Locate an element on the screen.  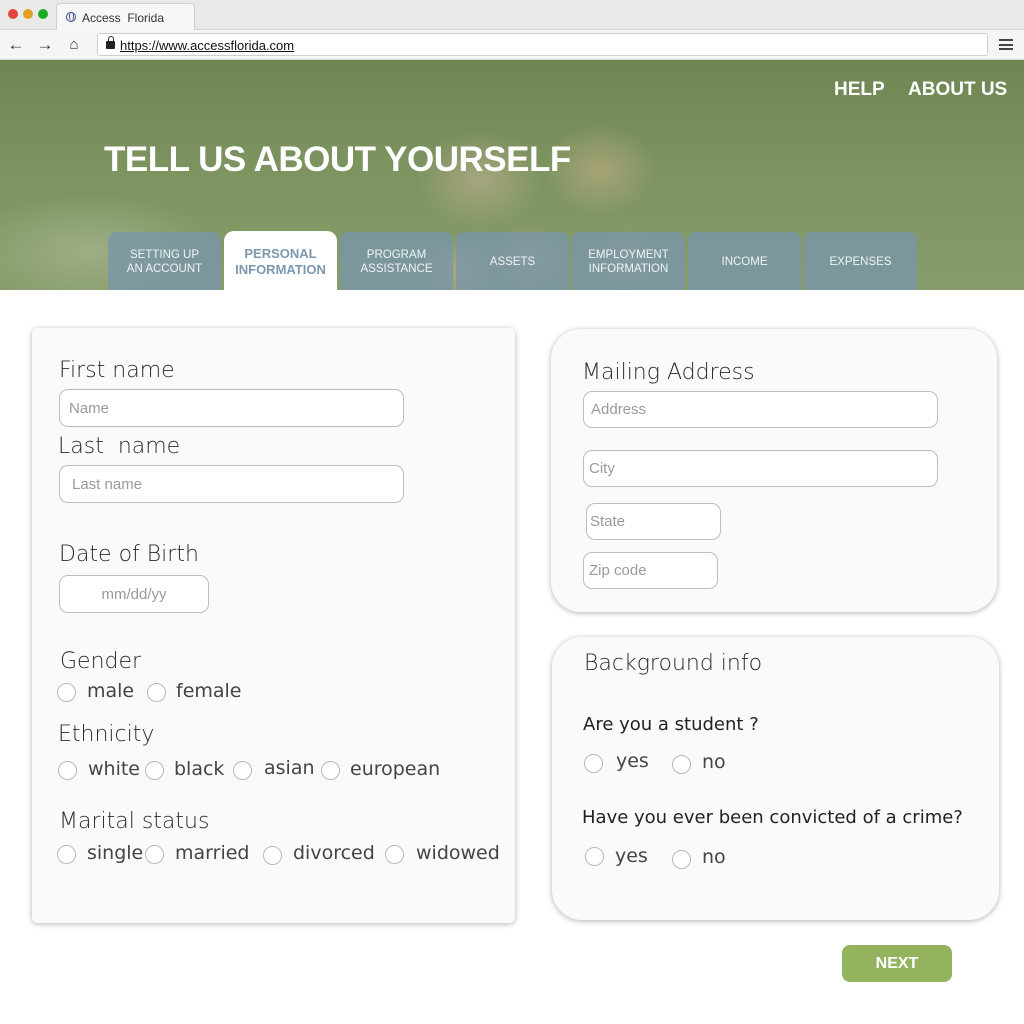
tab-label: PROGRAM is located at coordinates (396, 255).